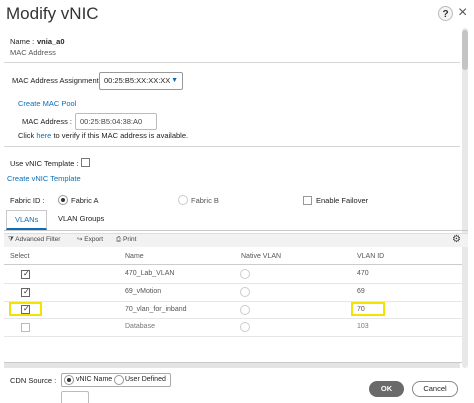 This screenshot has width=474, height=403. What do you see at coordinates (47, 103) in the screenshot?
I see `create-mac-pool-link: Create MAC Pool` at bounding box center [47, 103].